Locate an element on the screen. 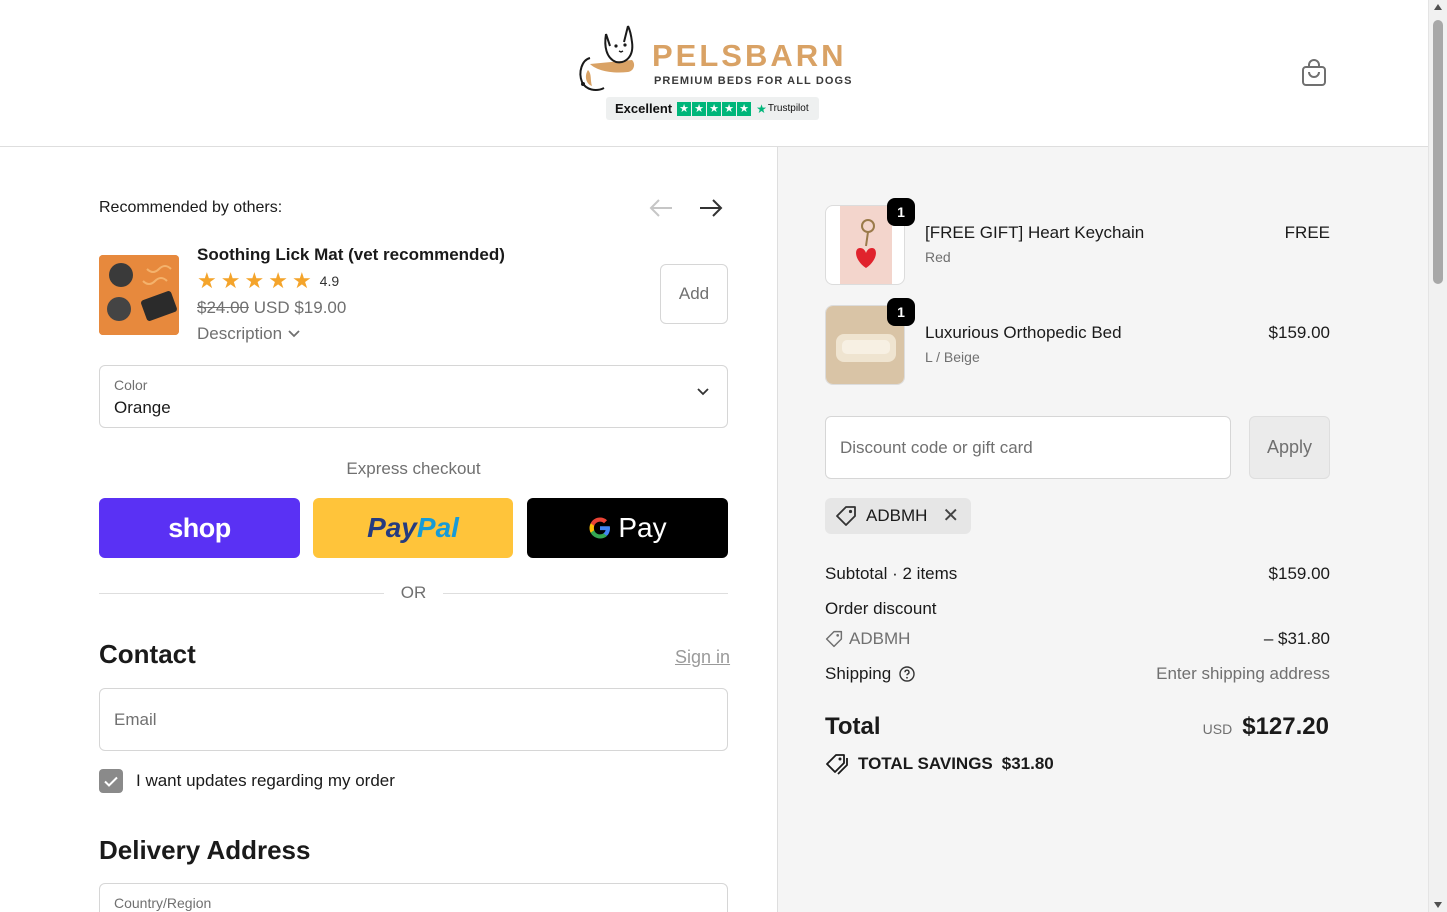 The width and height of the screenshot is (1447, 912). trustpilot-brand-label: Trustpilot is located at coordinates (788, 108).